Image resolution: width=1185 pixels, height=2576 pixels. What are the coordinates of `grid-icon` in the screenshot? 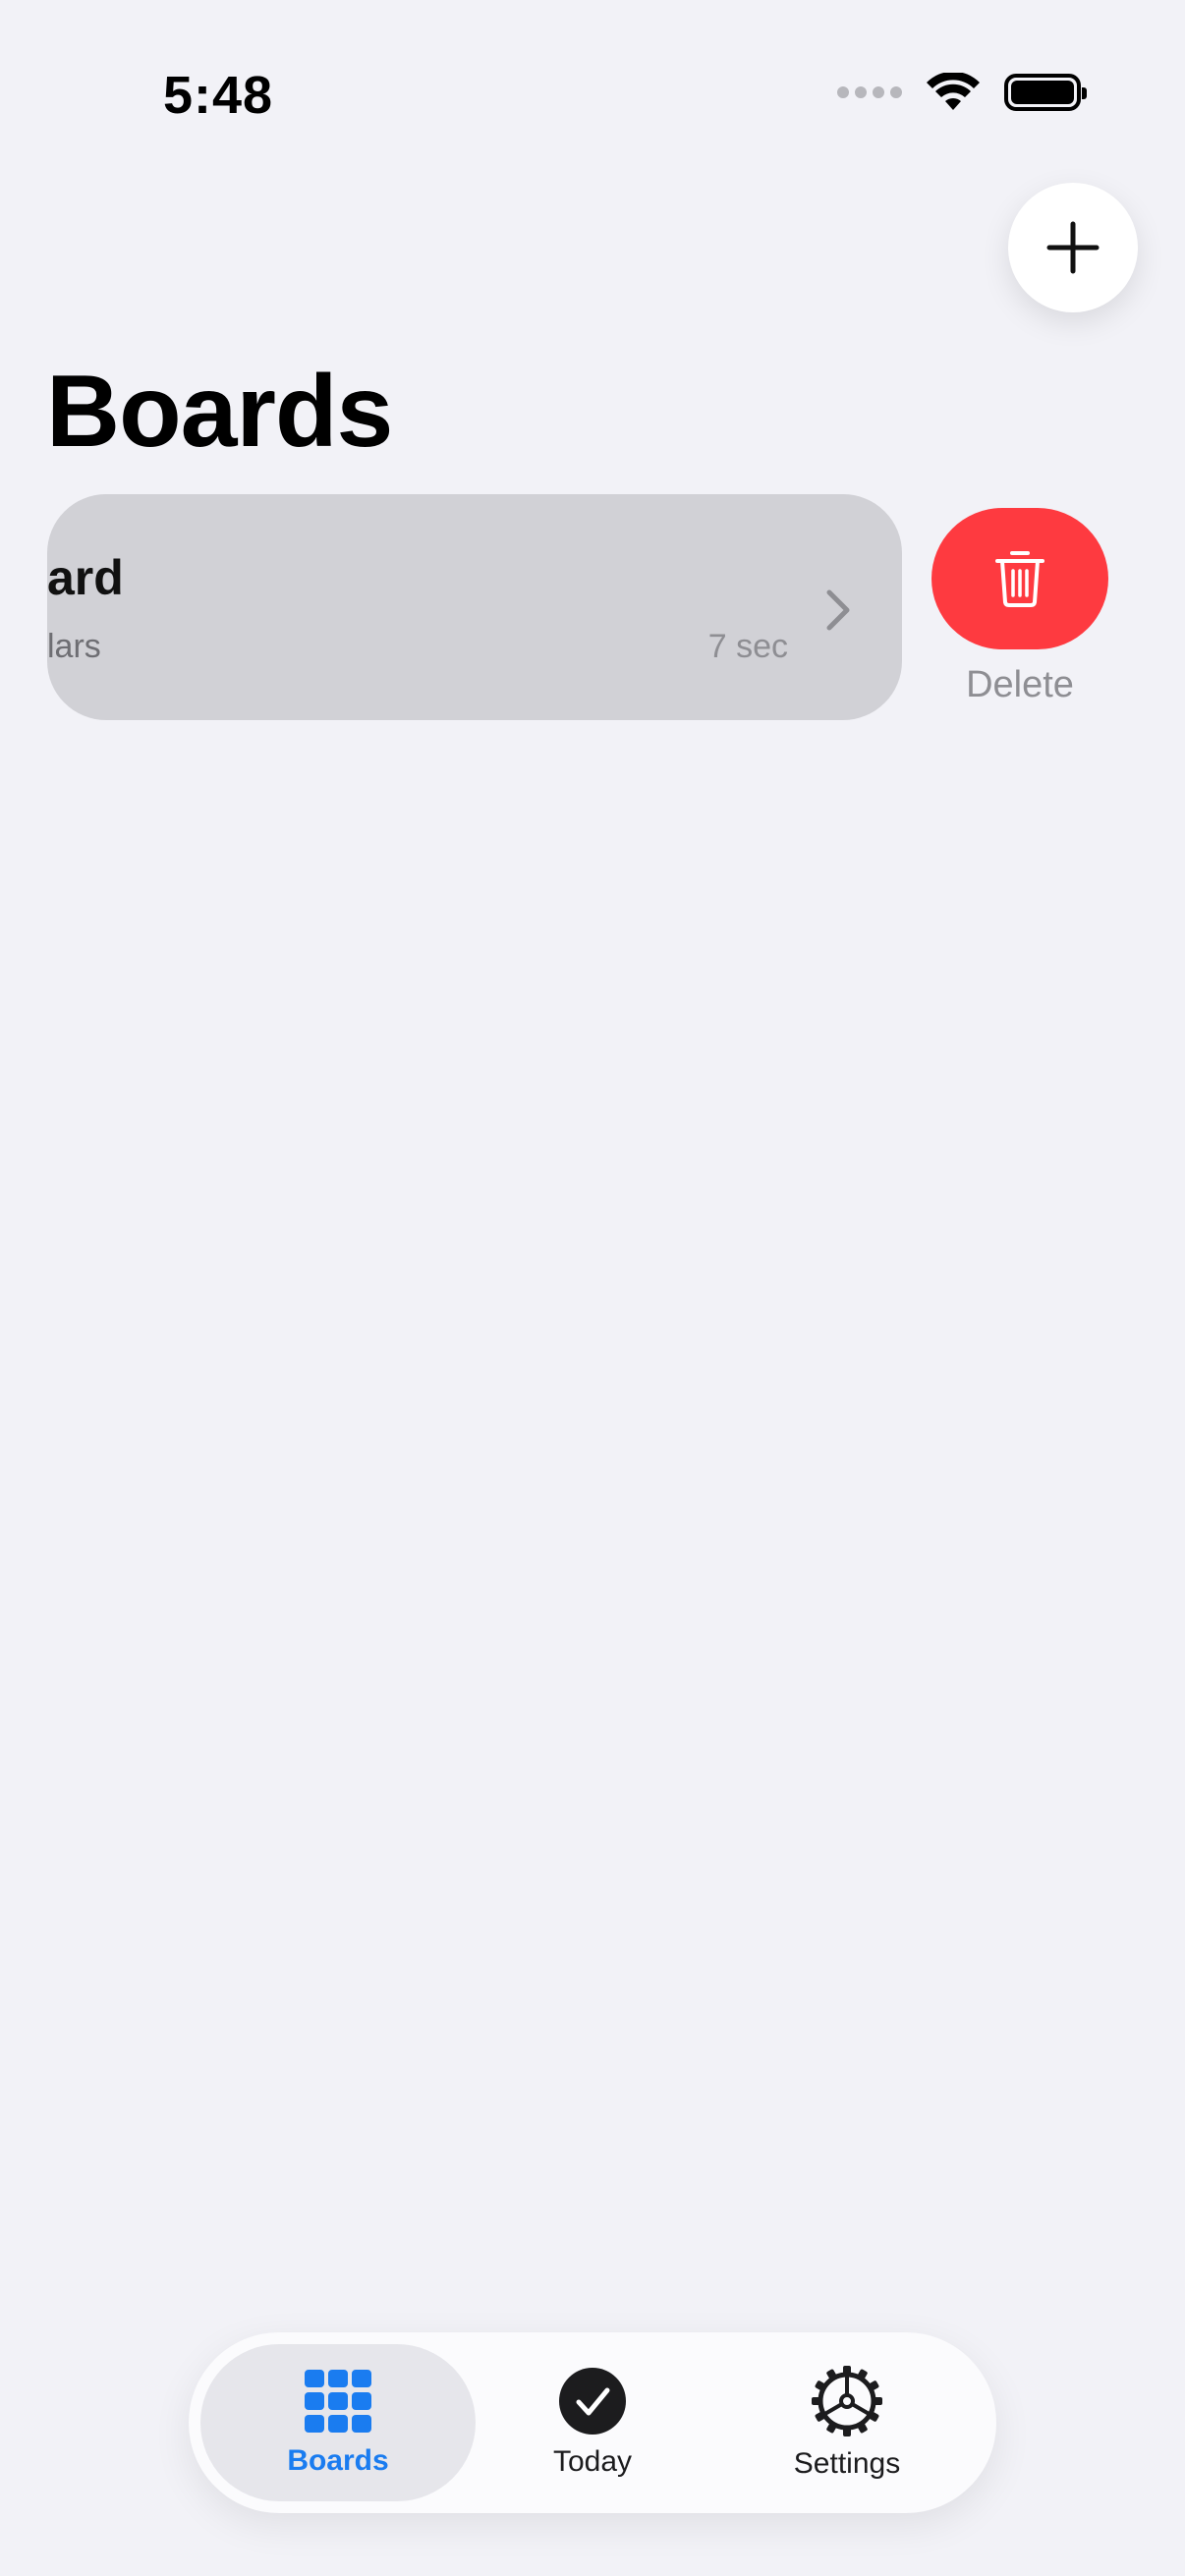 It's located at (338, 2401).